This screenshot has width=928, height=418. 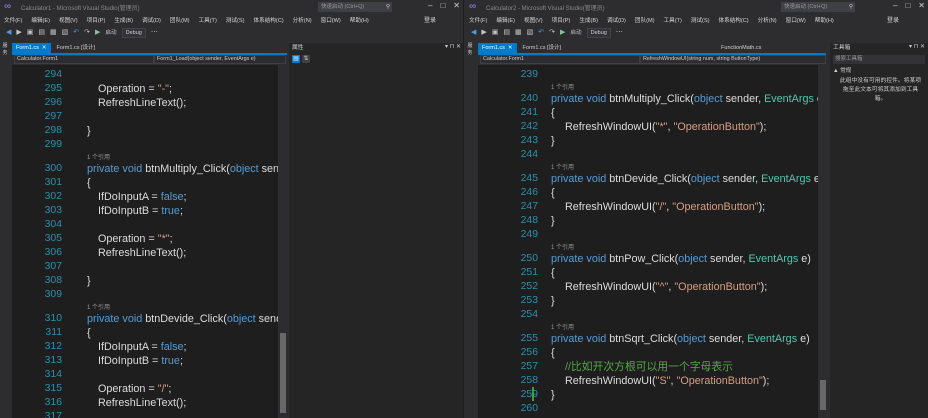 What do you see at coordinates (648, 353) in the screenshot?
I see `code-line: 256 {` at bounding box center [648, 353].